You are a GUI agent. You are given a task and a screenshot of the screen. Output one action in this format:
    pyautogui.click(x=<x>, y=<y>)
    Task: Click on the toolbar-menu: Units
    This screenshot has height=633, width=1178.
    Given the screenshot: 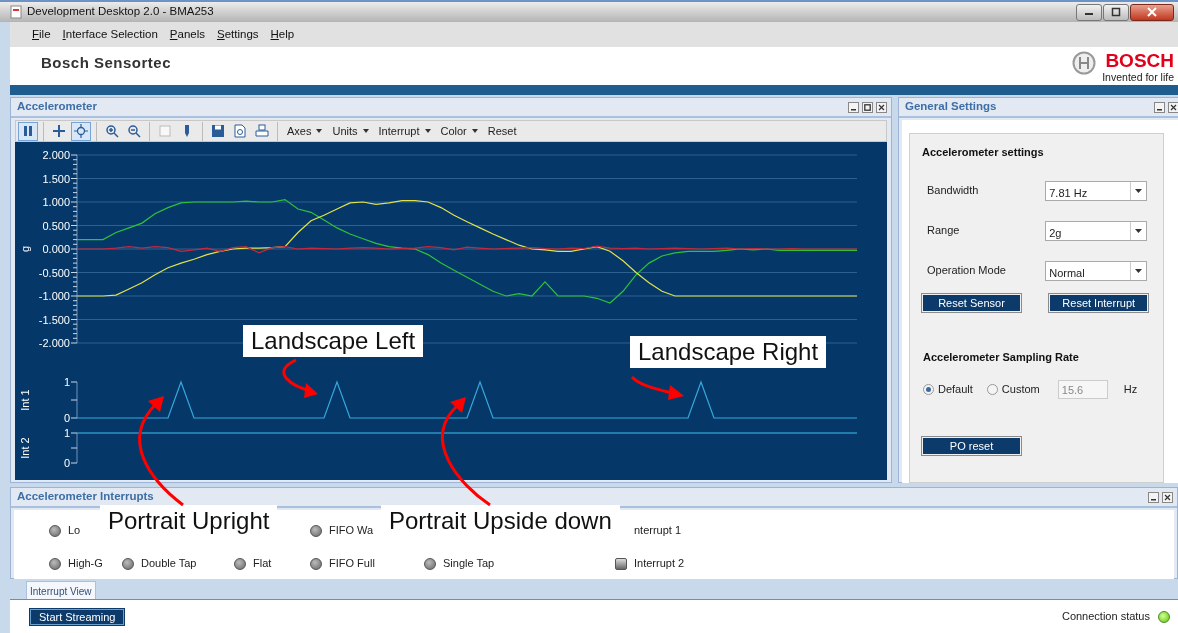 What is the action you would take?
    pyautogui.click(x=350, y=131)
    